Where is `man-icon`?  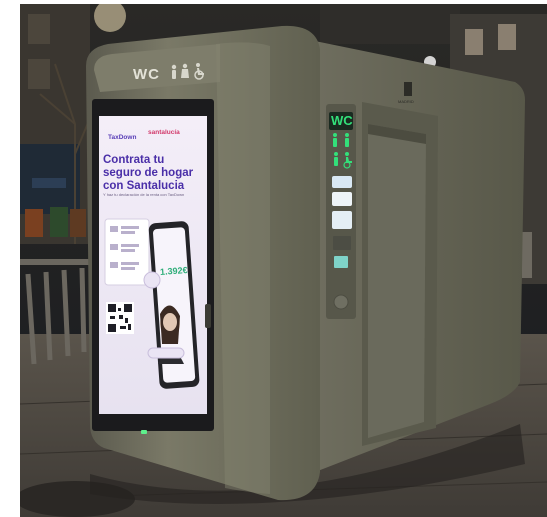
man-icon is located at coordinates (174, 71).